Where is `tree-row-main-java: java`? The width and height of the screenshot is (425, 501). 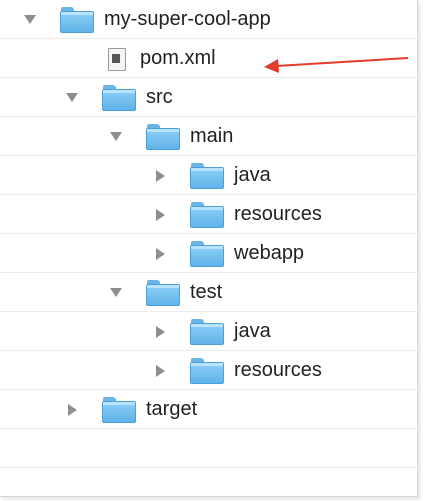 tree-row-main-java: java is located at coordinates (208, 175).